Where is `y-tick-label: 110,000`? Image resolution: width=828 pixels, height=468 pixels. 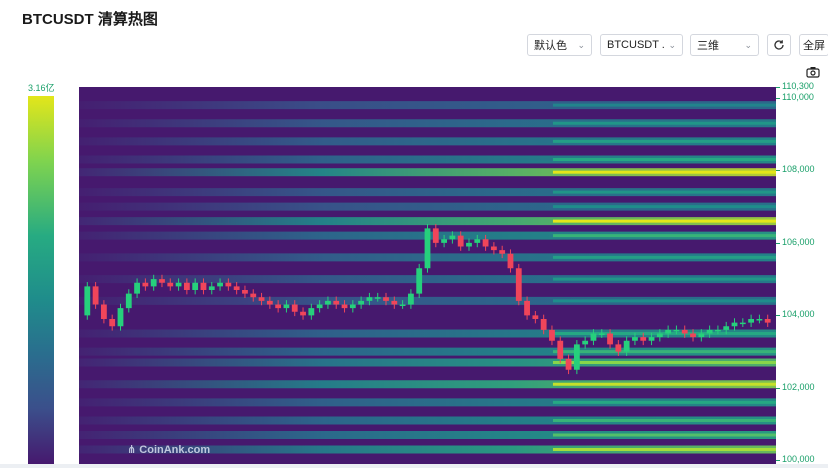 y-tick-label: 110,000 is located at coordinates (798, 96).